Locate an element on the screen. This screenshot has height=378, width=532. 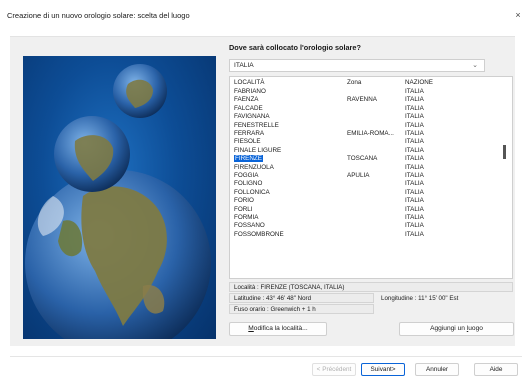
list-item-zone: TOSCANA is located at coordinates (362, 159).